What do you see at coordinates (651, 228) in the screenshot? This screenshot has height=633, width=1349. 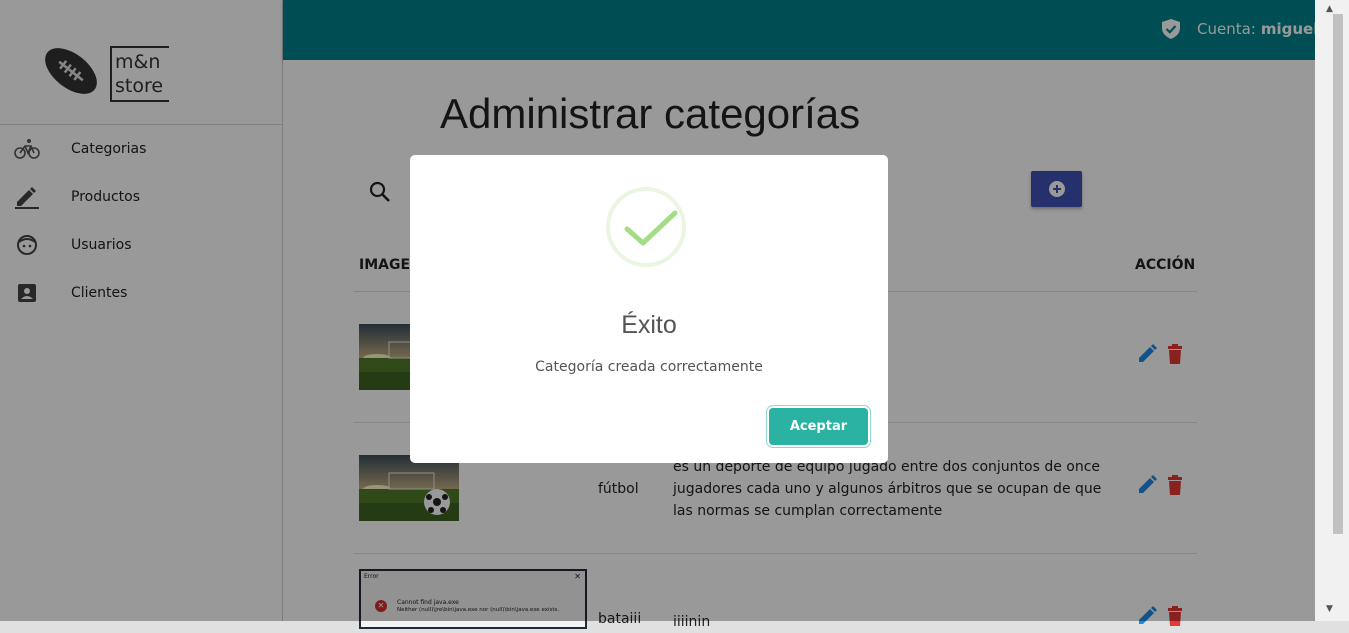 I see `checkmark-icon` at bounding box center [651, 228].